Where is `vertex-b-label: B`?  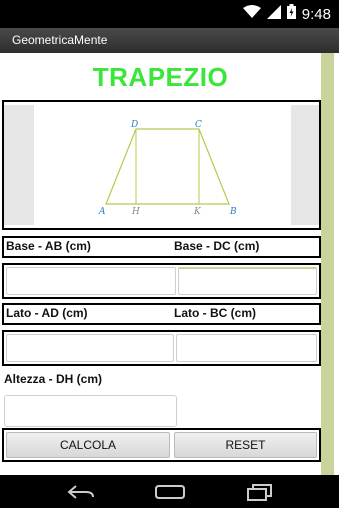 vertex-b-label: B is located at coordinates (233, 212).